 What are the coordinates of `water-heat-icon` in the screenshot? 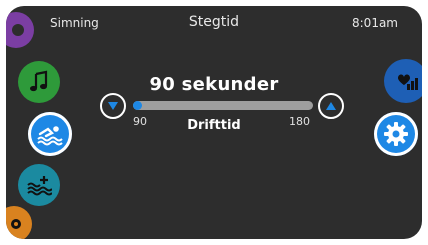 It's located at (39, 185).